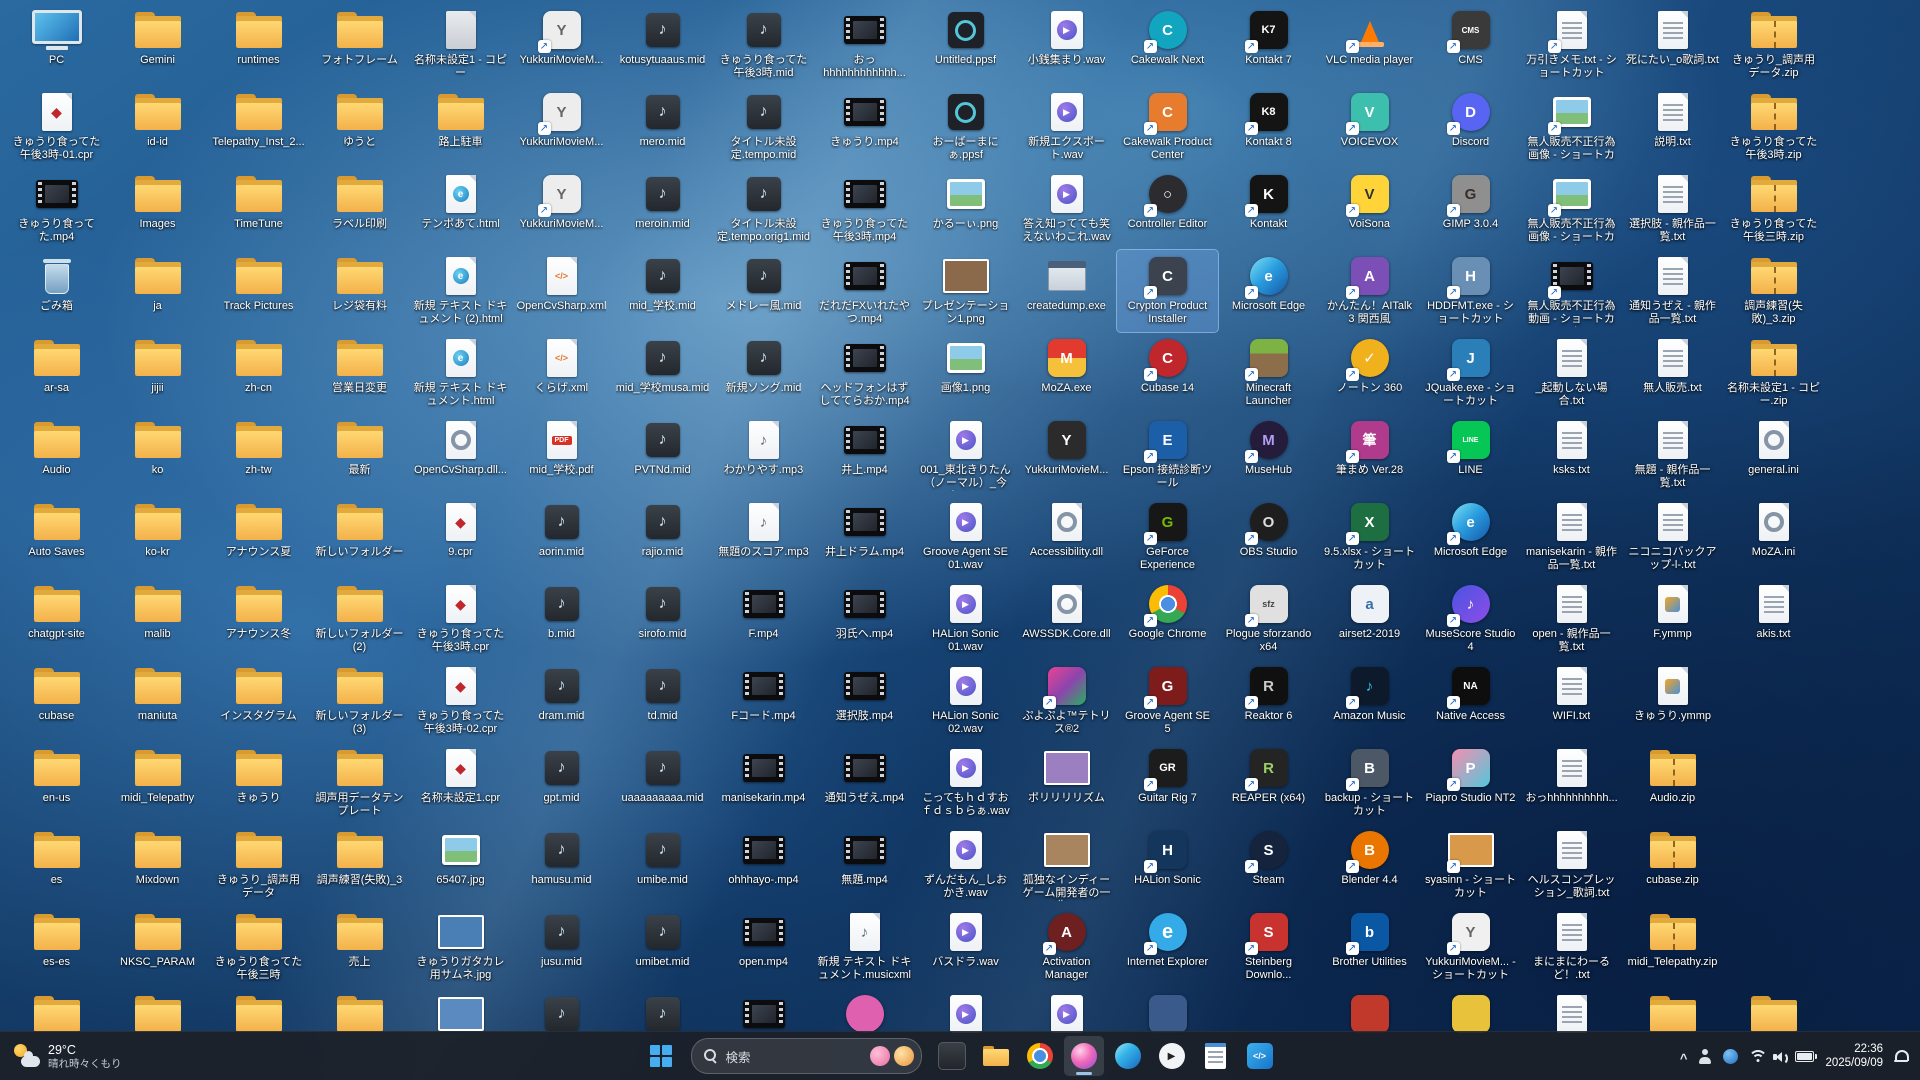 The width and height of the screenshot is (1920, 1080). I want to click on desktop-icon: H ↗ HALion Sonic, so click(1167, 865).